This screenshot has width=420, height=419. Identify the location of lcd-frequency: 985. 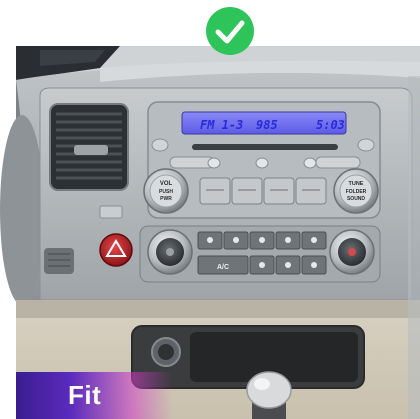
(267, 125).